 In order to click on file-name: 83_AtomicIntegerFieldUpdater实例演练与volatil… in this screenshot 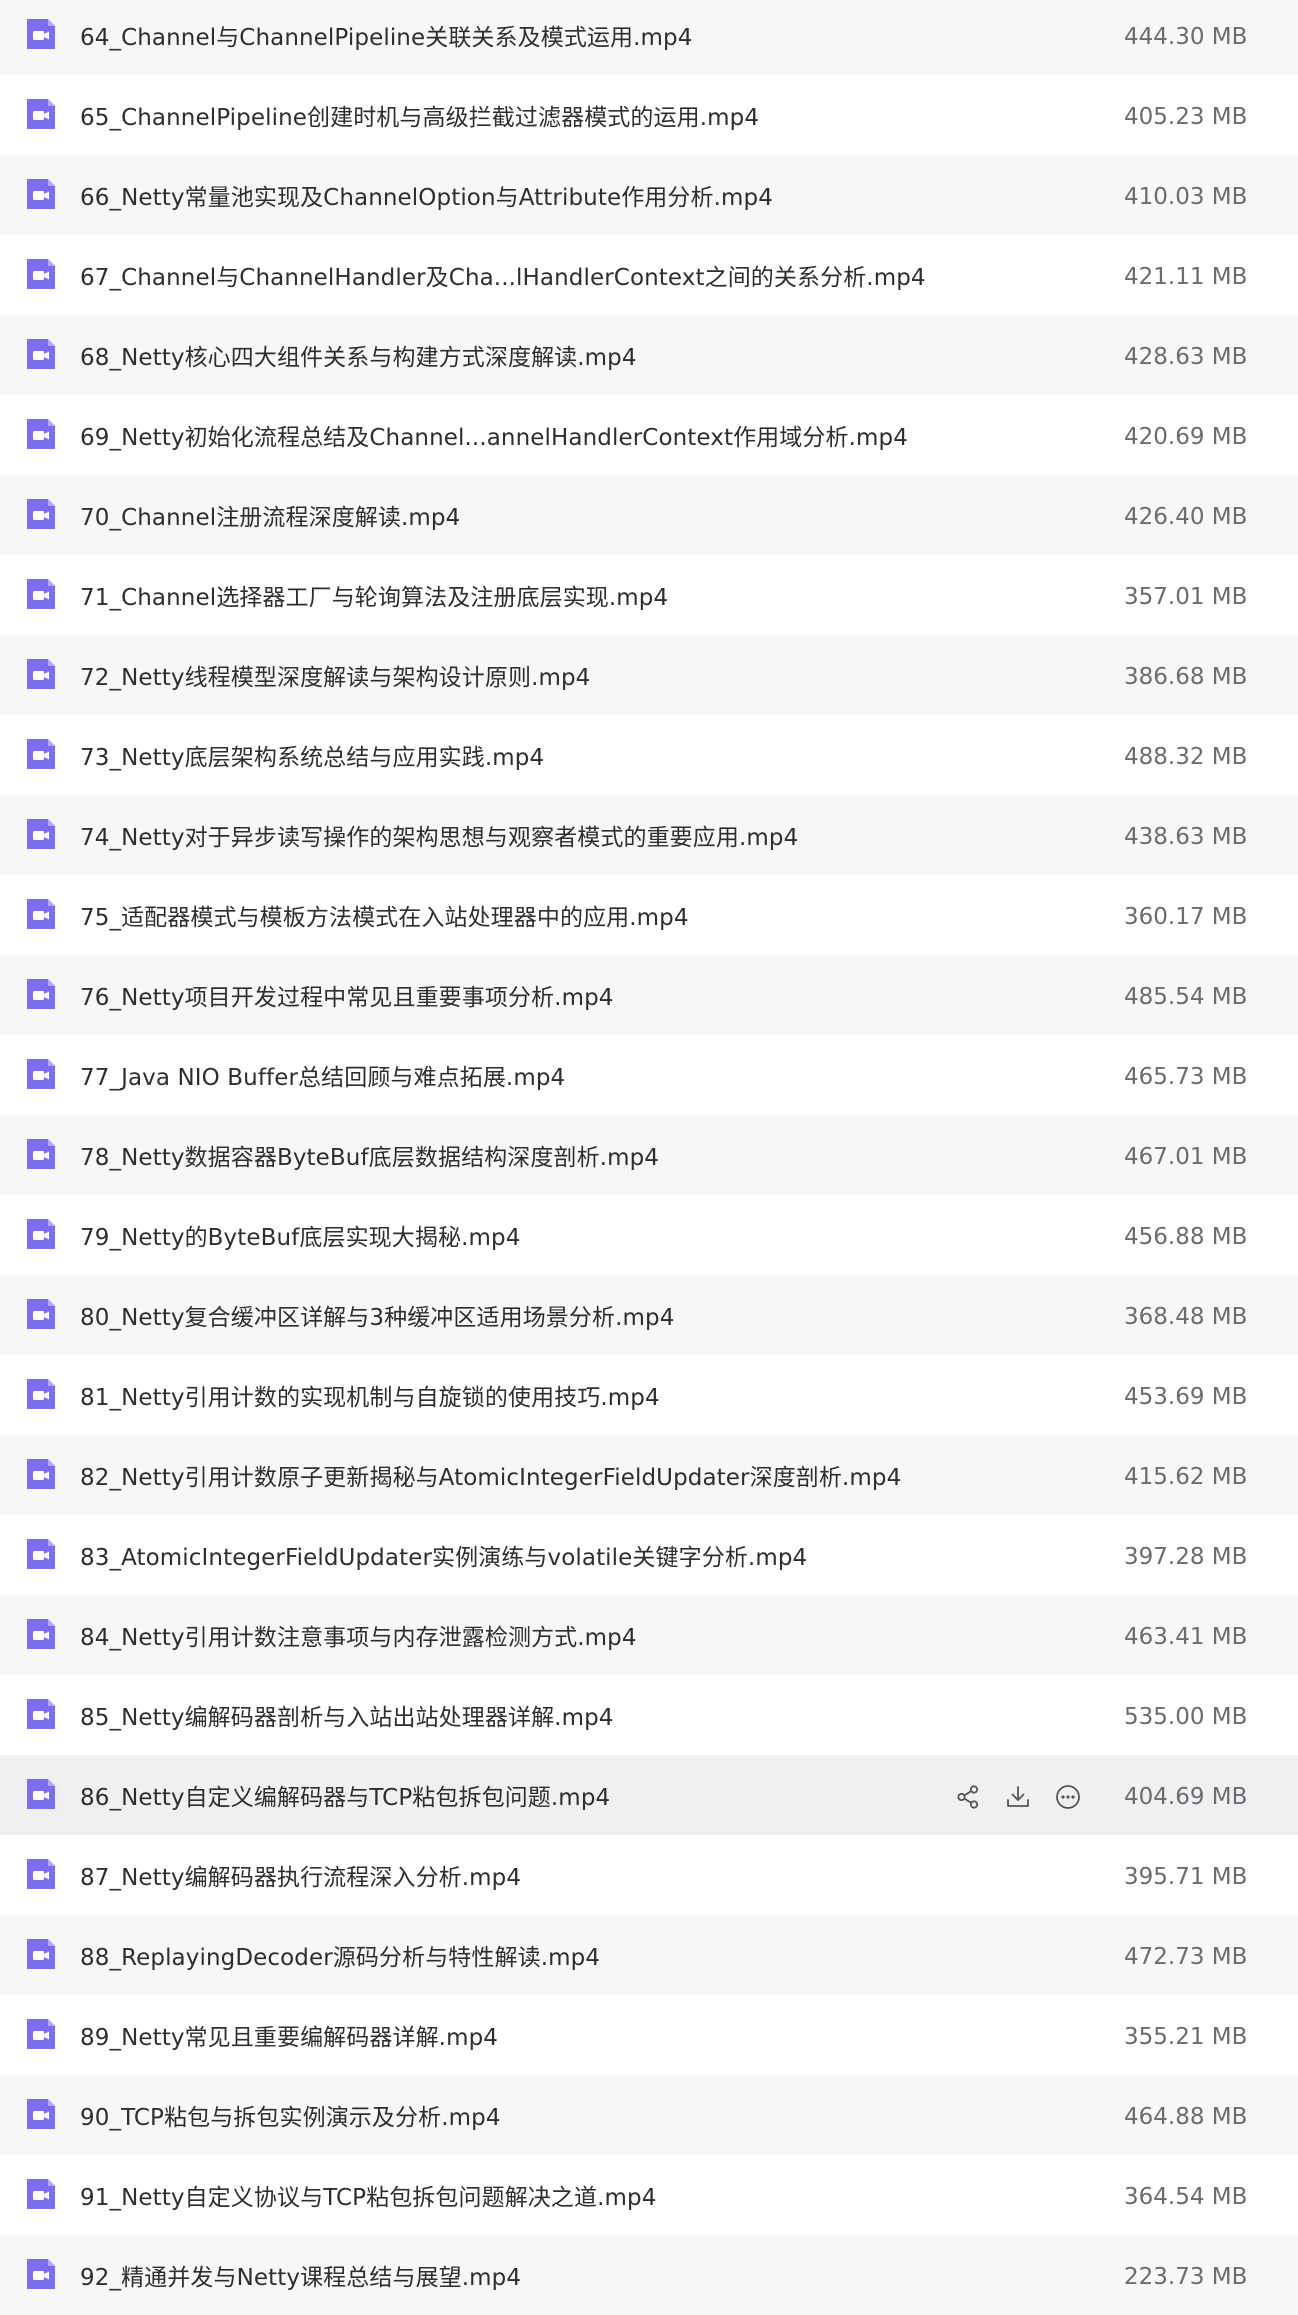, I will do `click(443, 1558)`.